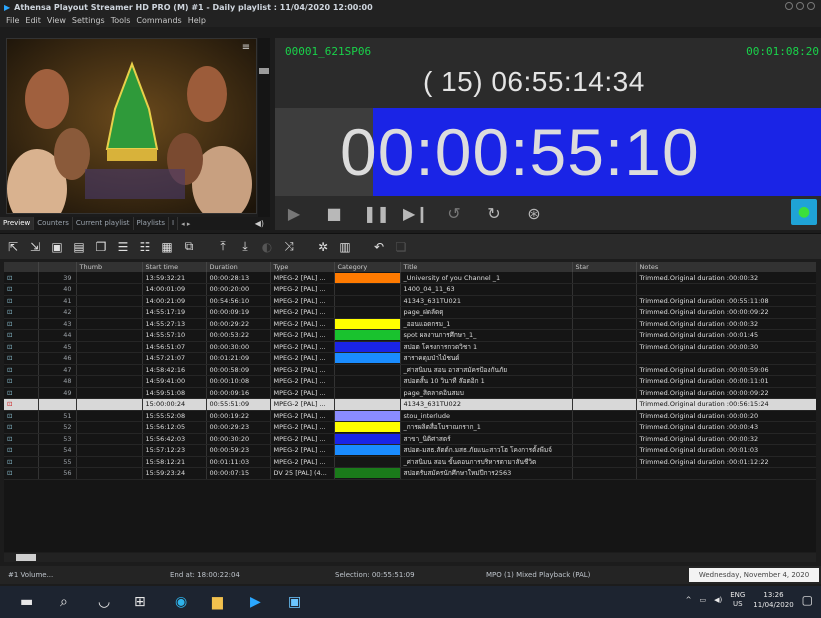 The height and width of the screenshot is (618, 821). What do you see at coordinates (56, 20) in the screenshot?
I see `menu-view: View` at bounding box center [56, 20].